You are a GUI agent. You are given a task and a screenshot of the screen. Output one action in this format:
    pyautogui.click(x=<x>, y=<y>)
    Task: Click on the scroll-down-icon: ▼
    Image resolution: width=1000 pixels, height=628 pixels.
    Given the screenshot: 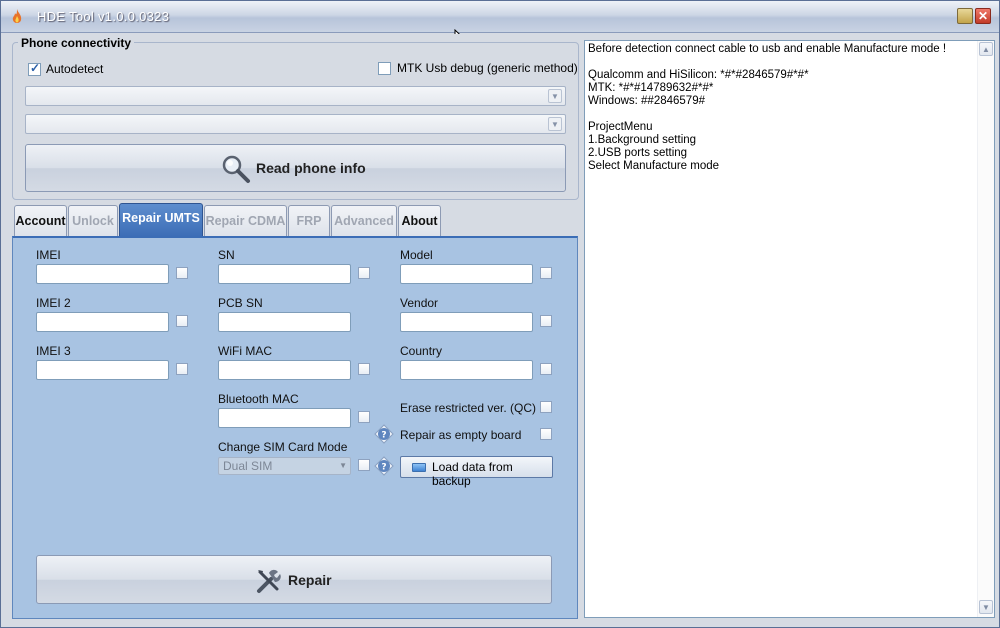 What is the action you would take?
    pyautogui.click(x=986, y=607)
    